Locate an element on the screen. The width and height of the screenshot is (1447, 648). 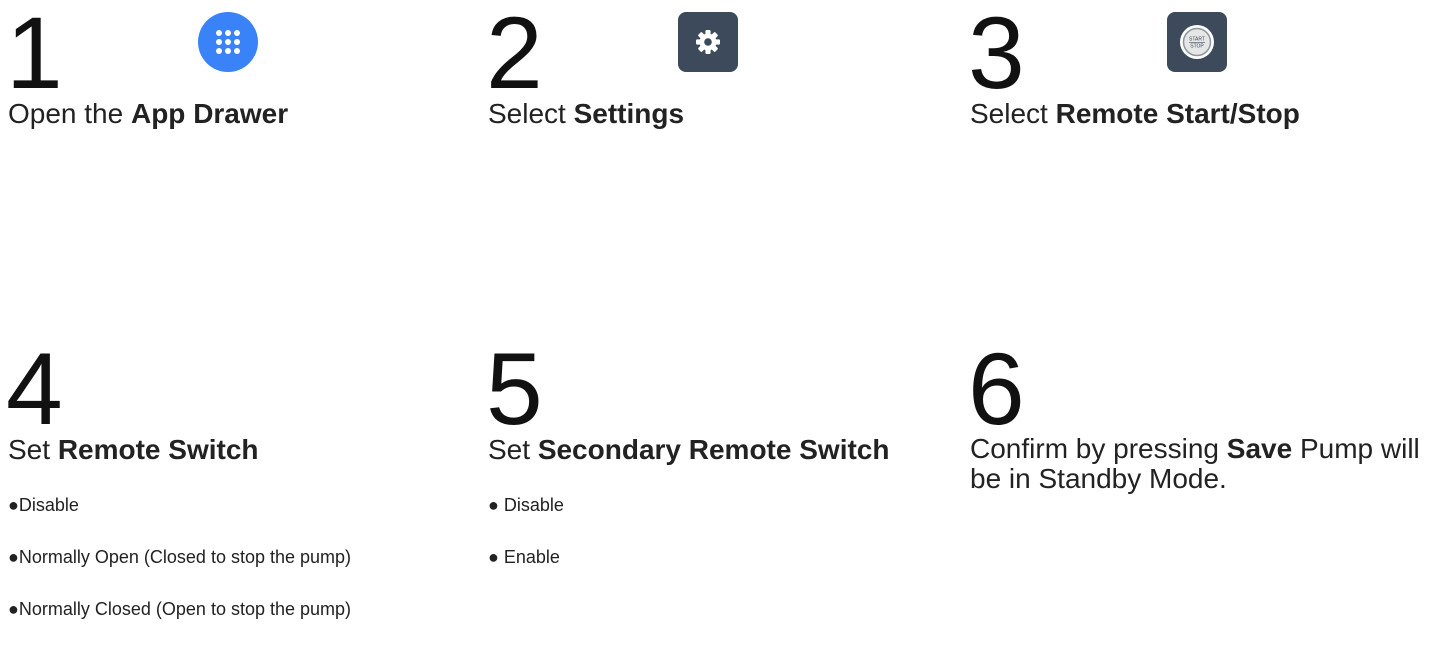
title-prefix: Open the is located at coordinates (69, 113).